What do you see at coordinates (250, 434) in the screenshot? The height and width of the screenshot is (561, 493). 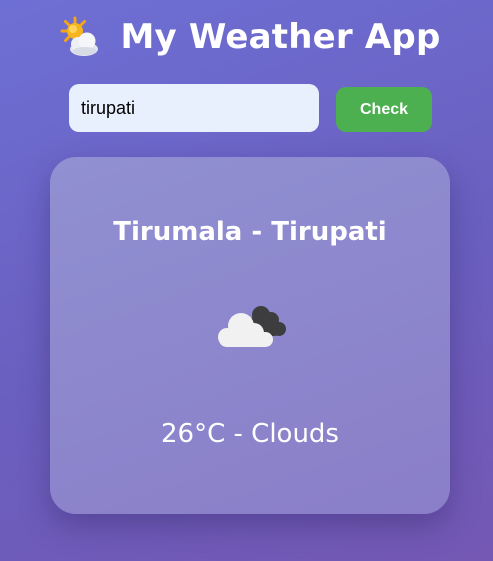 I see `temperature-description: 26°C - Clouds` at bounding box center [250, 434].